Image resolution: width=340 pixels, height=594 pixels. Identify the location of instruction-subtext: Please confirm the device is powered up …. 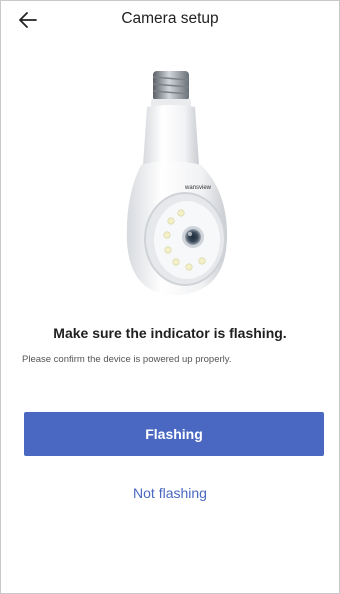
(127, 359).